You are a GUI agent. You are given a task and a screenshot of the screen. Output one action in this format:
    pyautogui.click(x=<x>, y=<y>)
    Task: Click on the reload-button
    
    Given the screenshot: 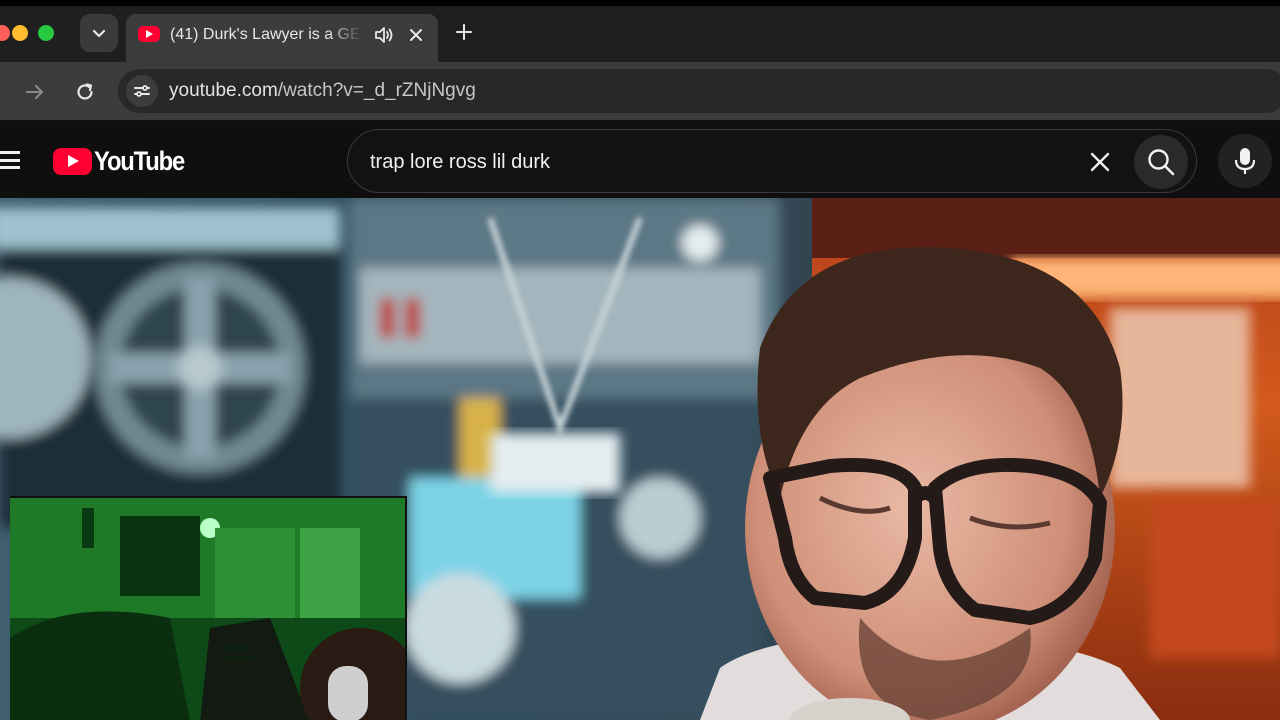 What is the action you would take?
    pyautogui.click(x=85, y=92)
    